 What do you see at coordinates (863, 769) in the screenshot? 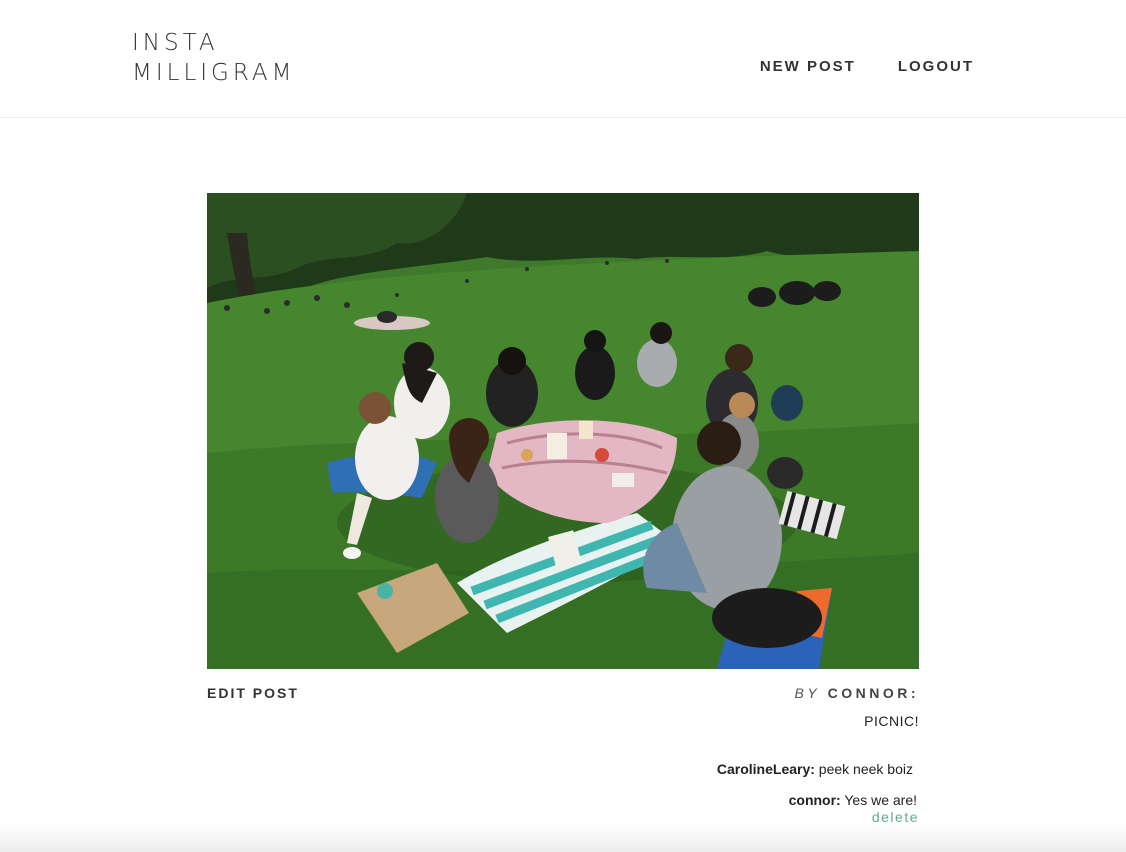
I see `comment-text: peek neek boiz` at bounding box center [863, 769].